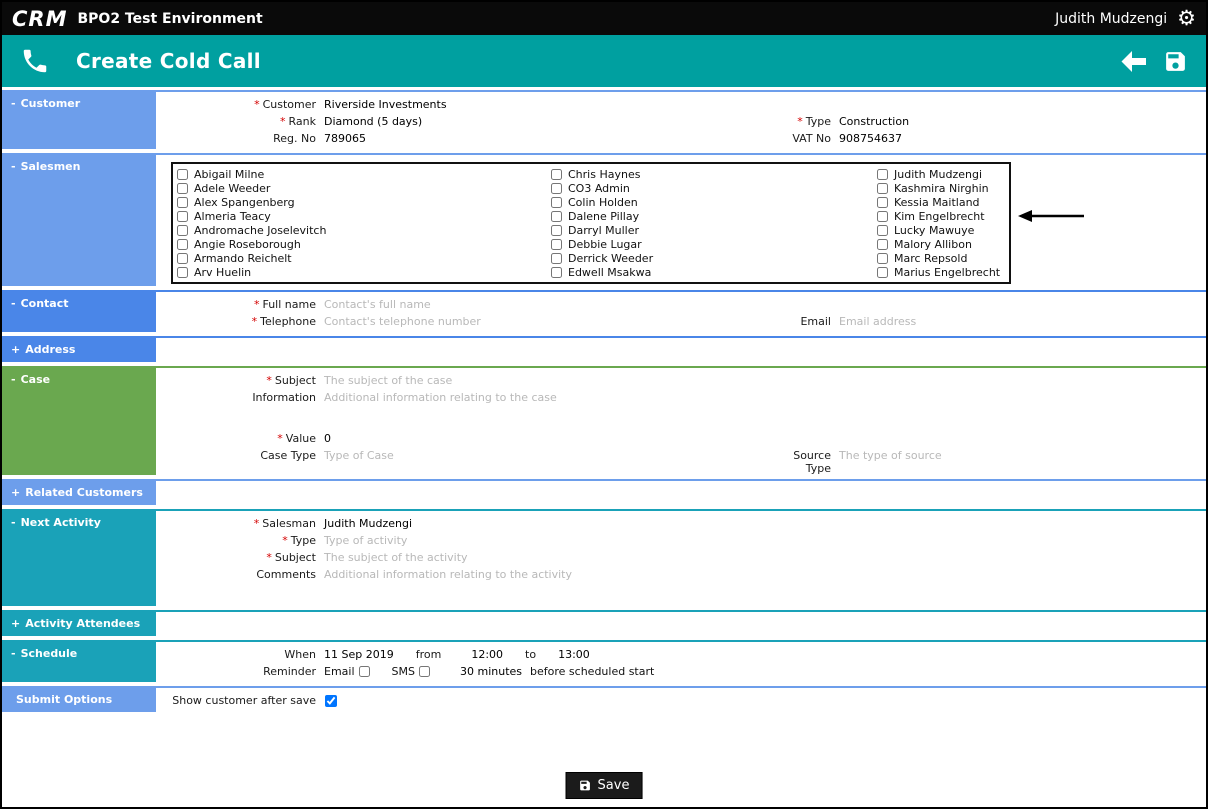 This screenshot has height=809, width=1208. Describe the element at coordinates (79, 661) in the screenshot. I see `section-header-schedule: - Schedule` at that location.